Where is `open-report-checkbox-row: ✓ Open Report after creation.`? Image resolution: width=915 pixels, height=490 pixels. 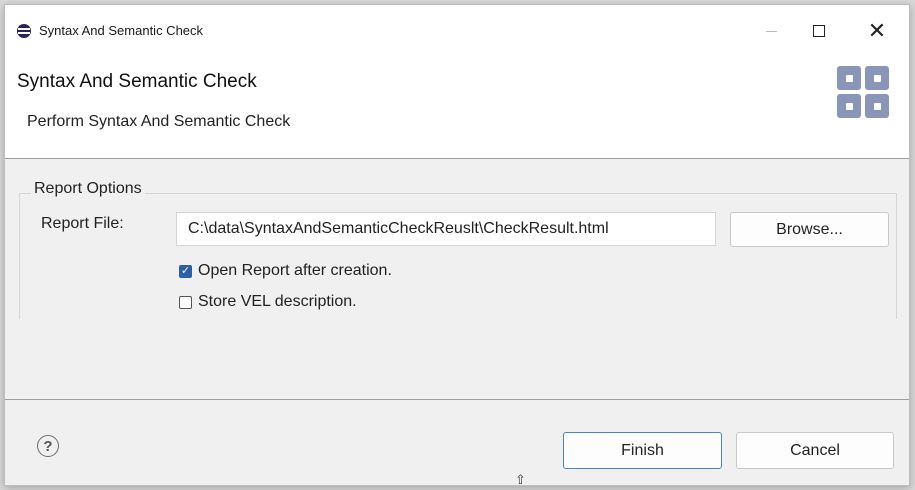 open-report-checkbox-row: ✓ Open Report after creation. is located at coordinates (285, 271).